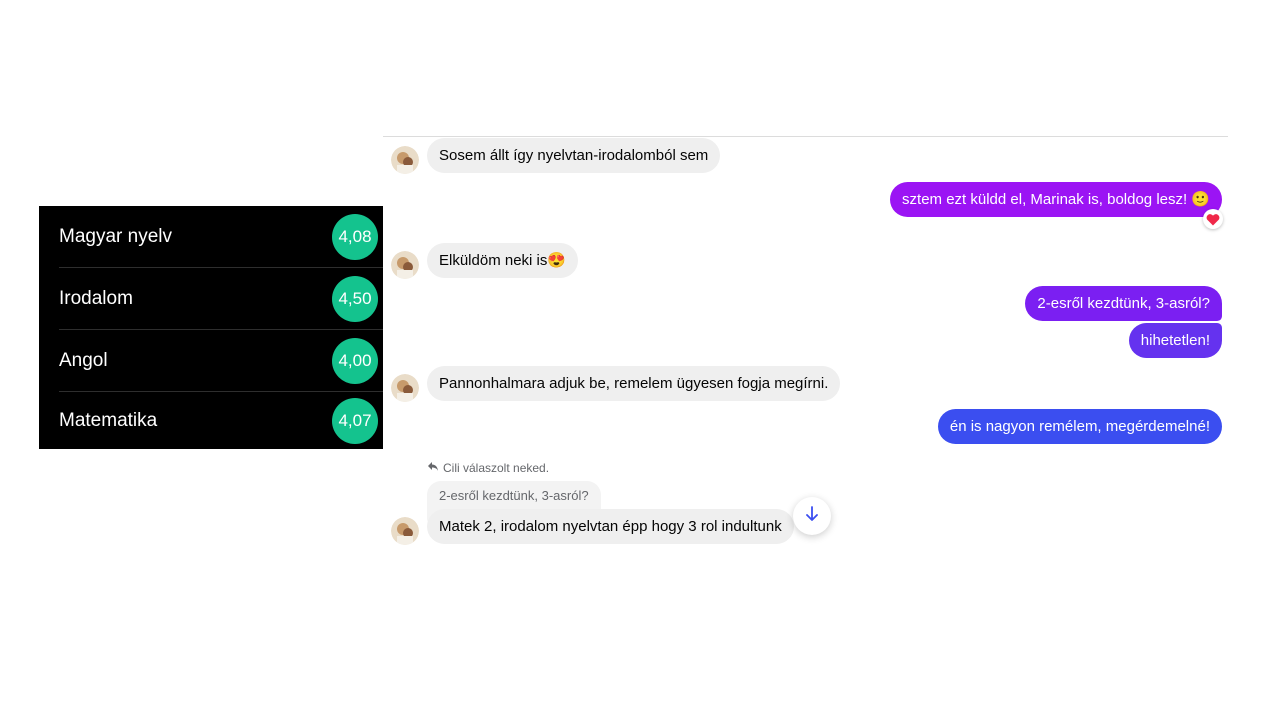 The height and width of the screenshot is (720, 1280). Describe the element at coordinates (96, 298) in the screenshot. I see `grade-subject: Irodalom` at that location.